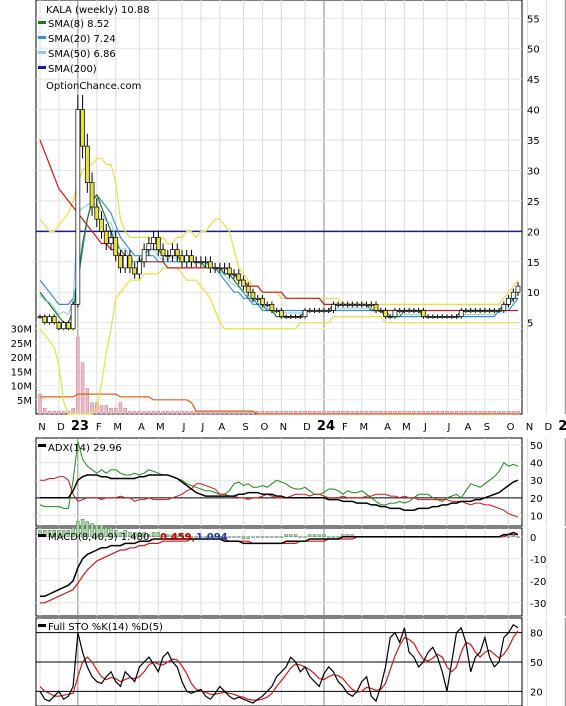  Describe the element at coordinates (533, 111) in the screenshot. I see `price-y-tick: 40` at that location.